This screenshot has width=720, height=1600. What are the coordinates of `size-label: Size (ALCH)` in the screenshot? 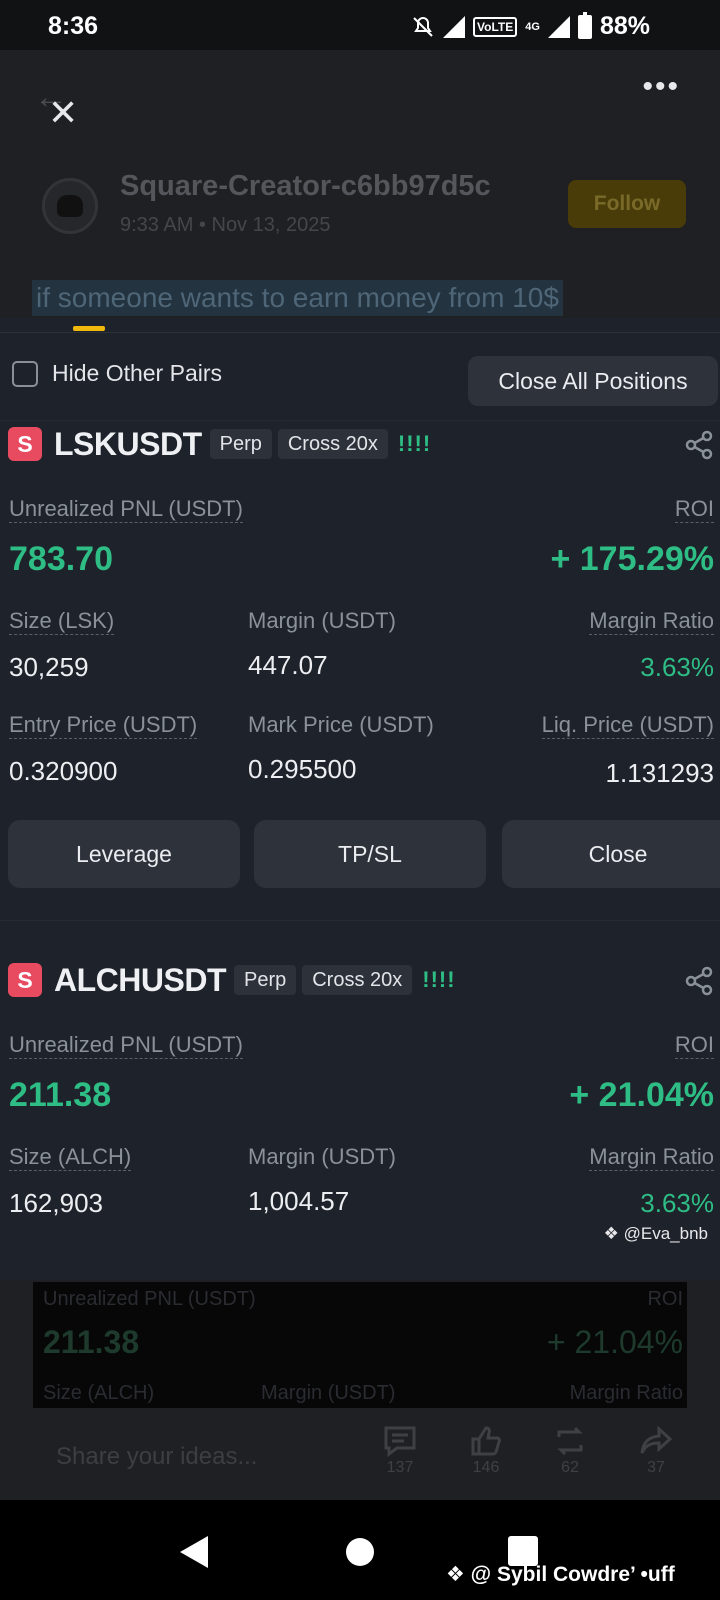 It's located at (70, 1157).